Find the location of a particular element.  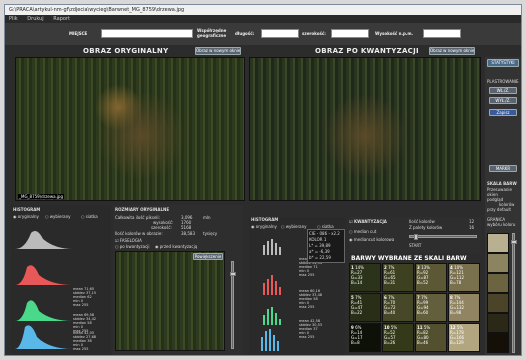

fasel-opt-after: ○ po kwantyzacji is located at coordinates (132, 246).